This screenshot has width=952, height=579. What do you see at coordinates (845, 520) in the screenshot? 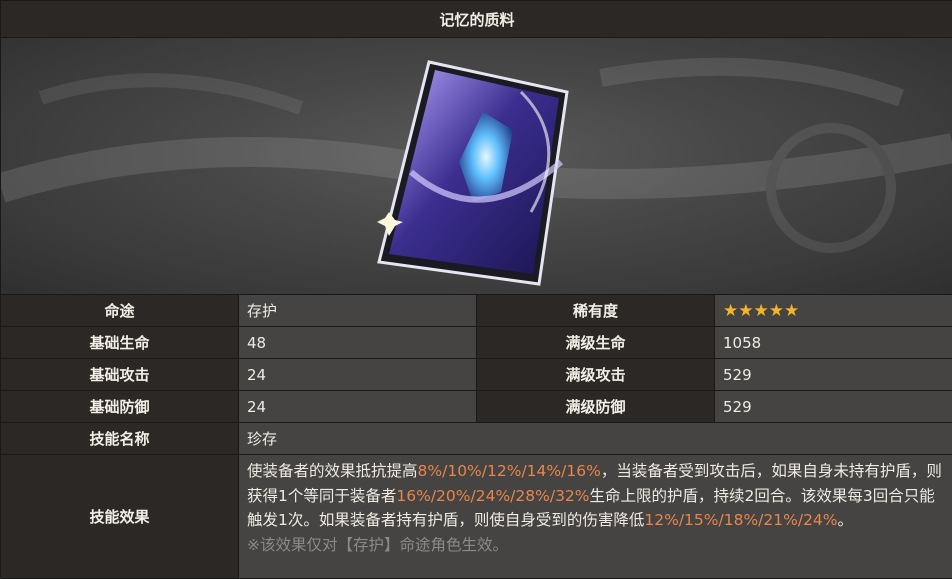
I see `effect-text: 。` at bounding box center [845, 520].